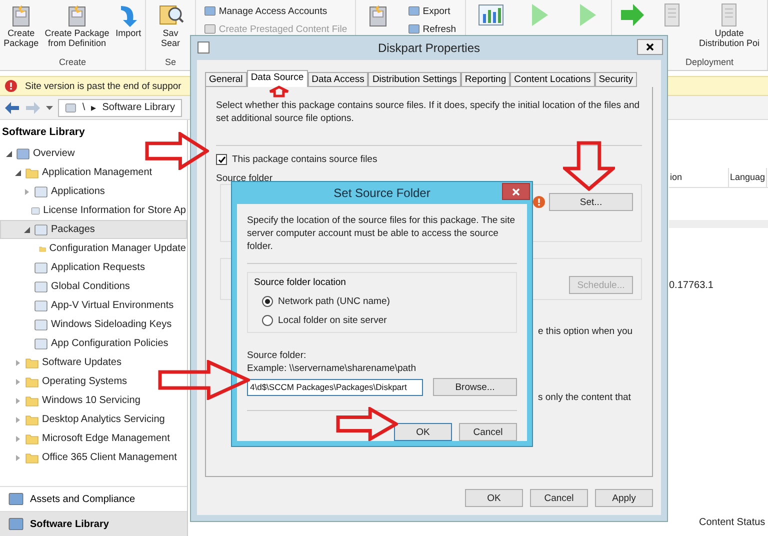  Describe the element at coordinates (93, 324) in the screenshot. I see `tree-item: Windows Sideloading Keys` at that location.